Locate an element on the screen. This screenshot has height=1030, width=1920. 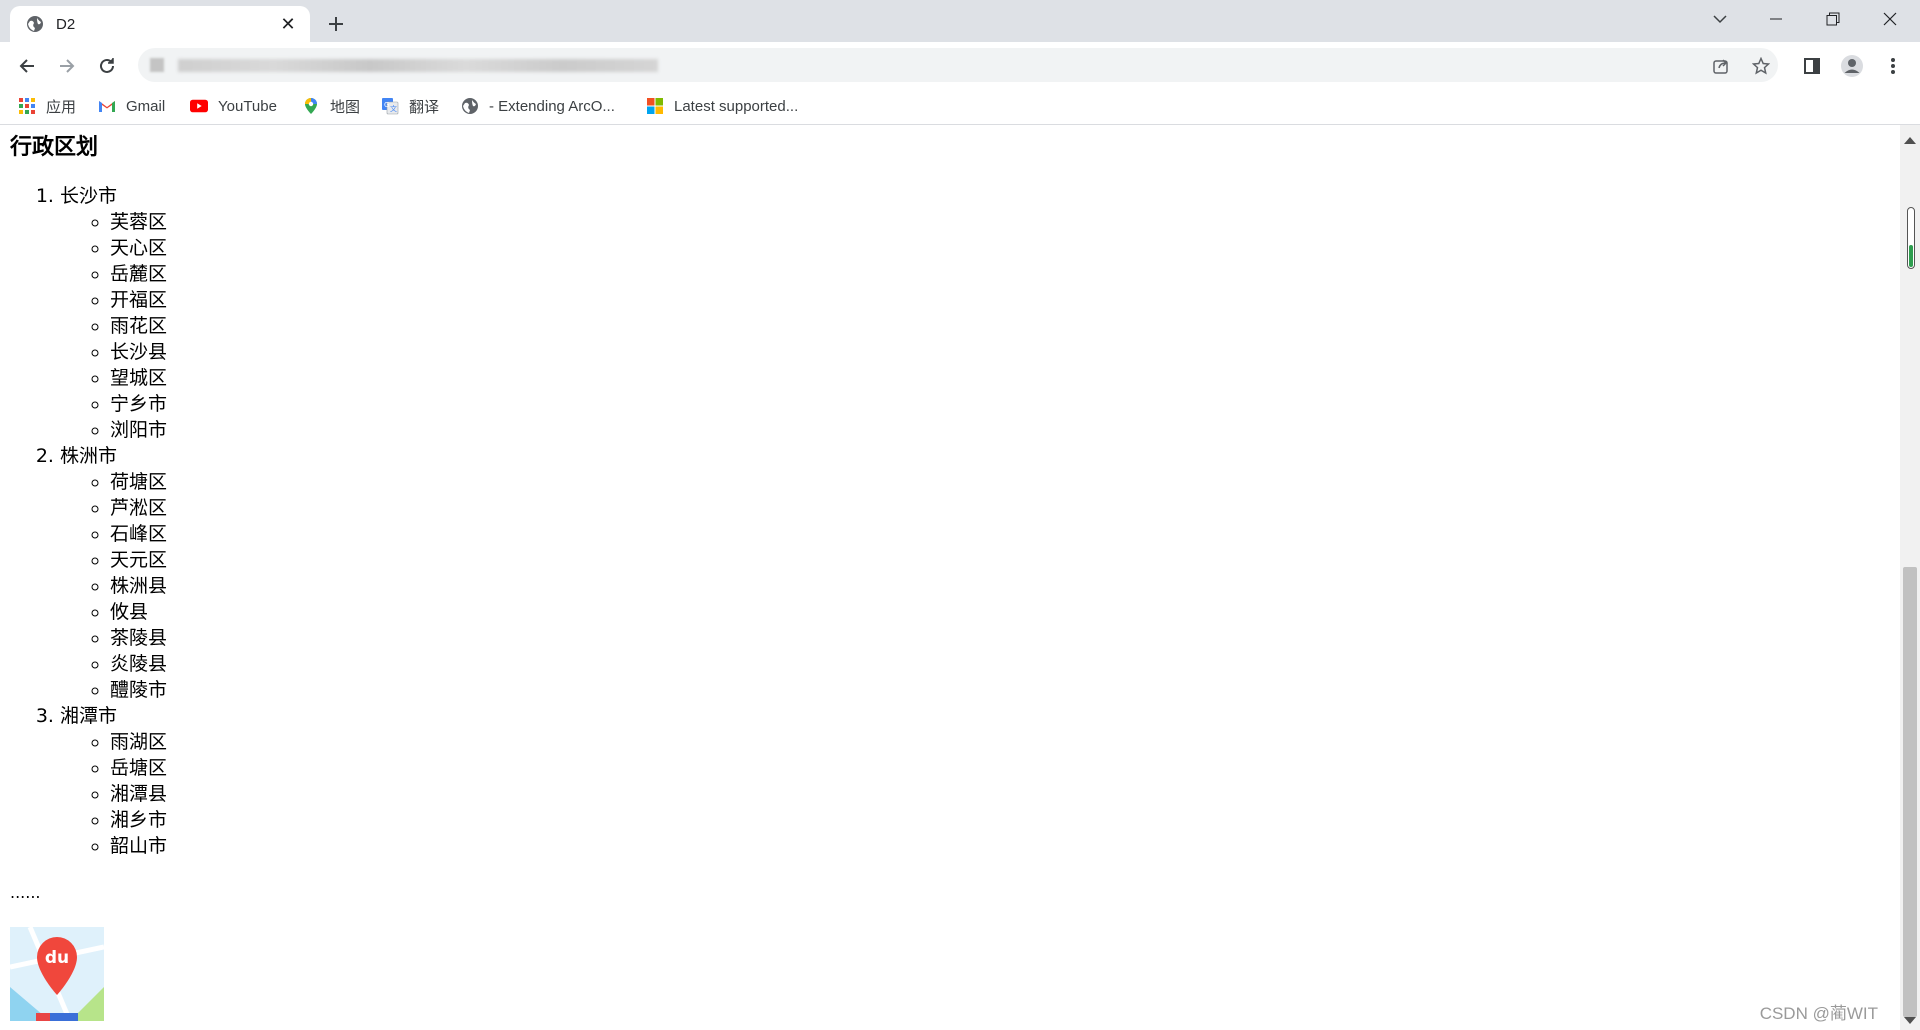
city-item: 株洲市 荷塘区 芦淞区 石峰区 天元区 株洲县 攸县 茶陵县 炎陵县 醴陵市 is located at coordinates (113, 573).